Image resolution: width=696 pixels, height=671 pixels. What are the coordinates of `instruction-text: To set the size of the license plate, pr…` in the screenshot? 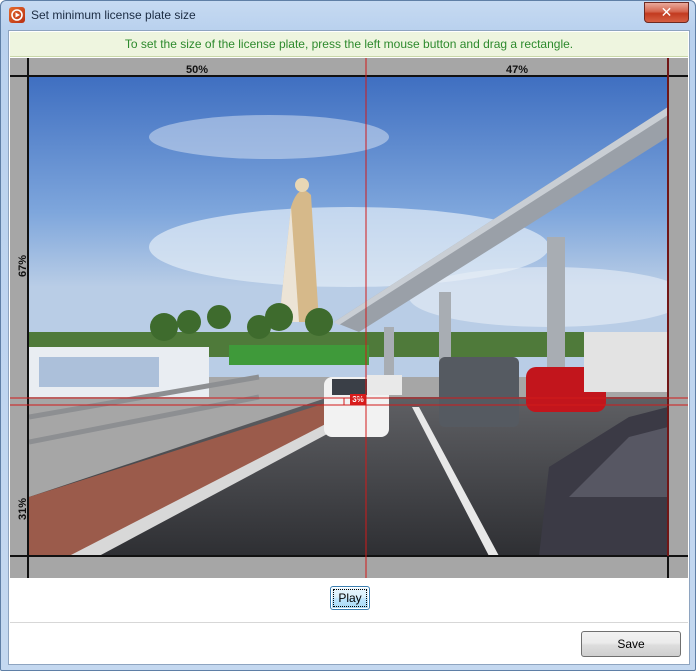 It's located at (349, 44).